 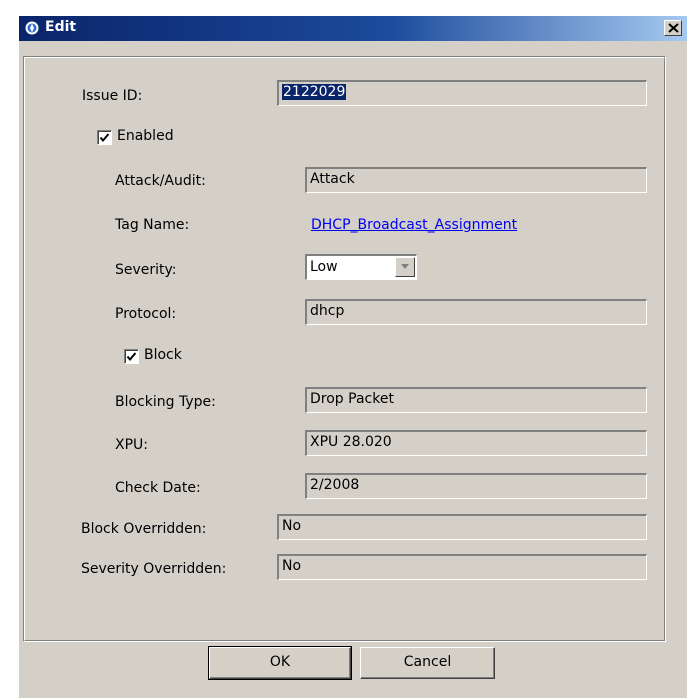 I want to click on app-icon, so click(x=32, y=28).